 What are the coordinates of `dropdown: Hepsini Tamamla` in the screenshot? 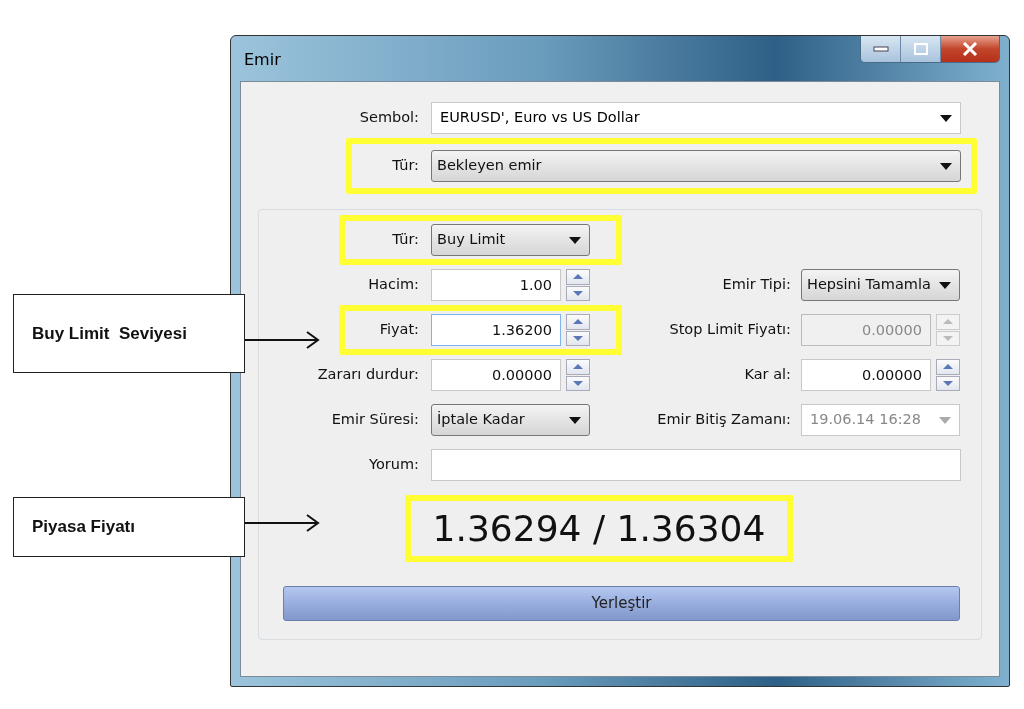 It's located at (880, 285).